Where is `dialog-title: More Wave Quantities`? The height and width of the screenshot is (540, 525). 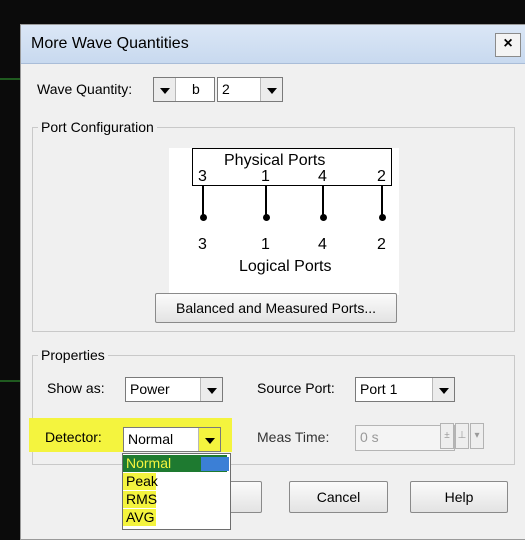 dialog-title: More Wave Quantities is located at coordinates (110, 43).